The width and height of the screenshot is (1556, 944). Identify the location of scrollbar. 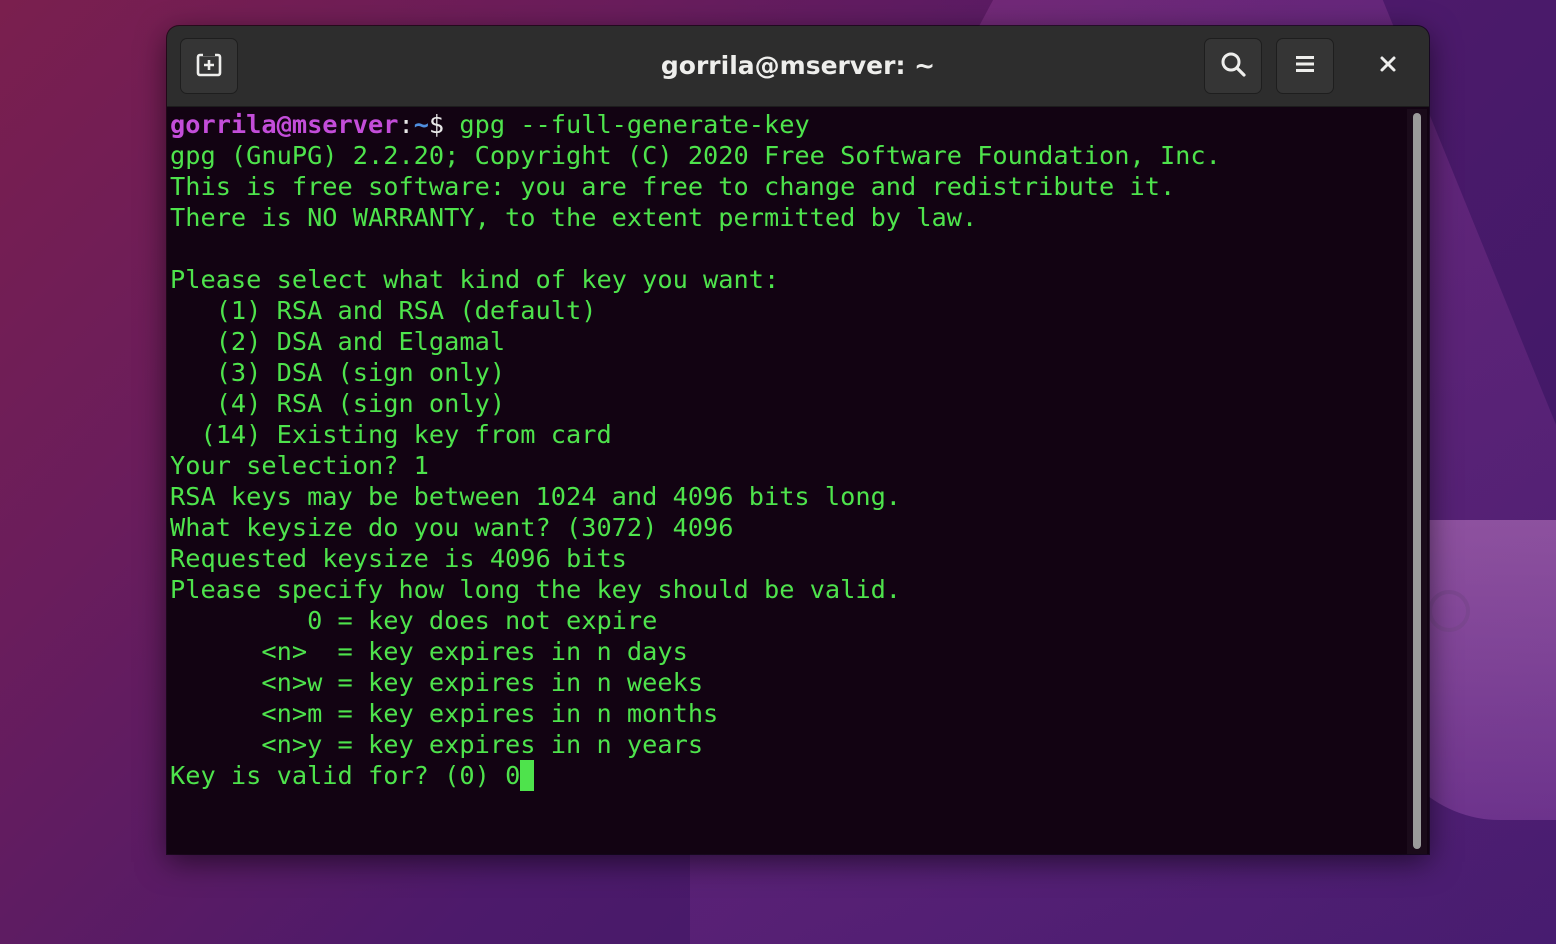
(1417, 481).